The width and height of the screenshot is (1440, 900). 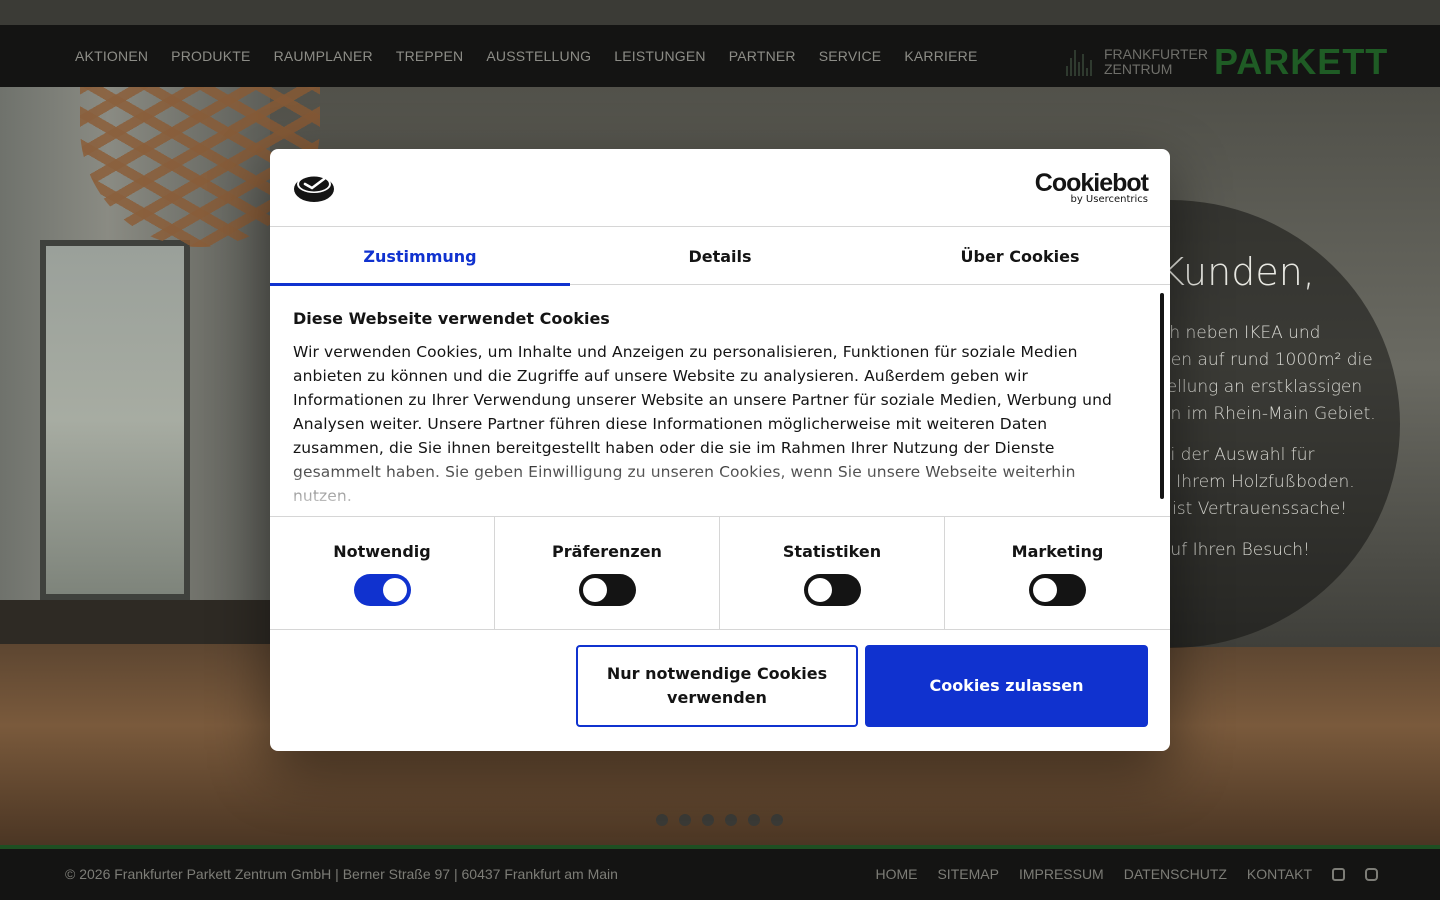 What do you see at coordinates (717, 686) in the screenshot?
I see `necessary-cookies-button: Nur notwendige Cookies verwenden` at bounding box center [717, 686].